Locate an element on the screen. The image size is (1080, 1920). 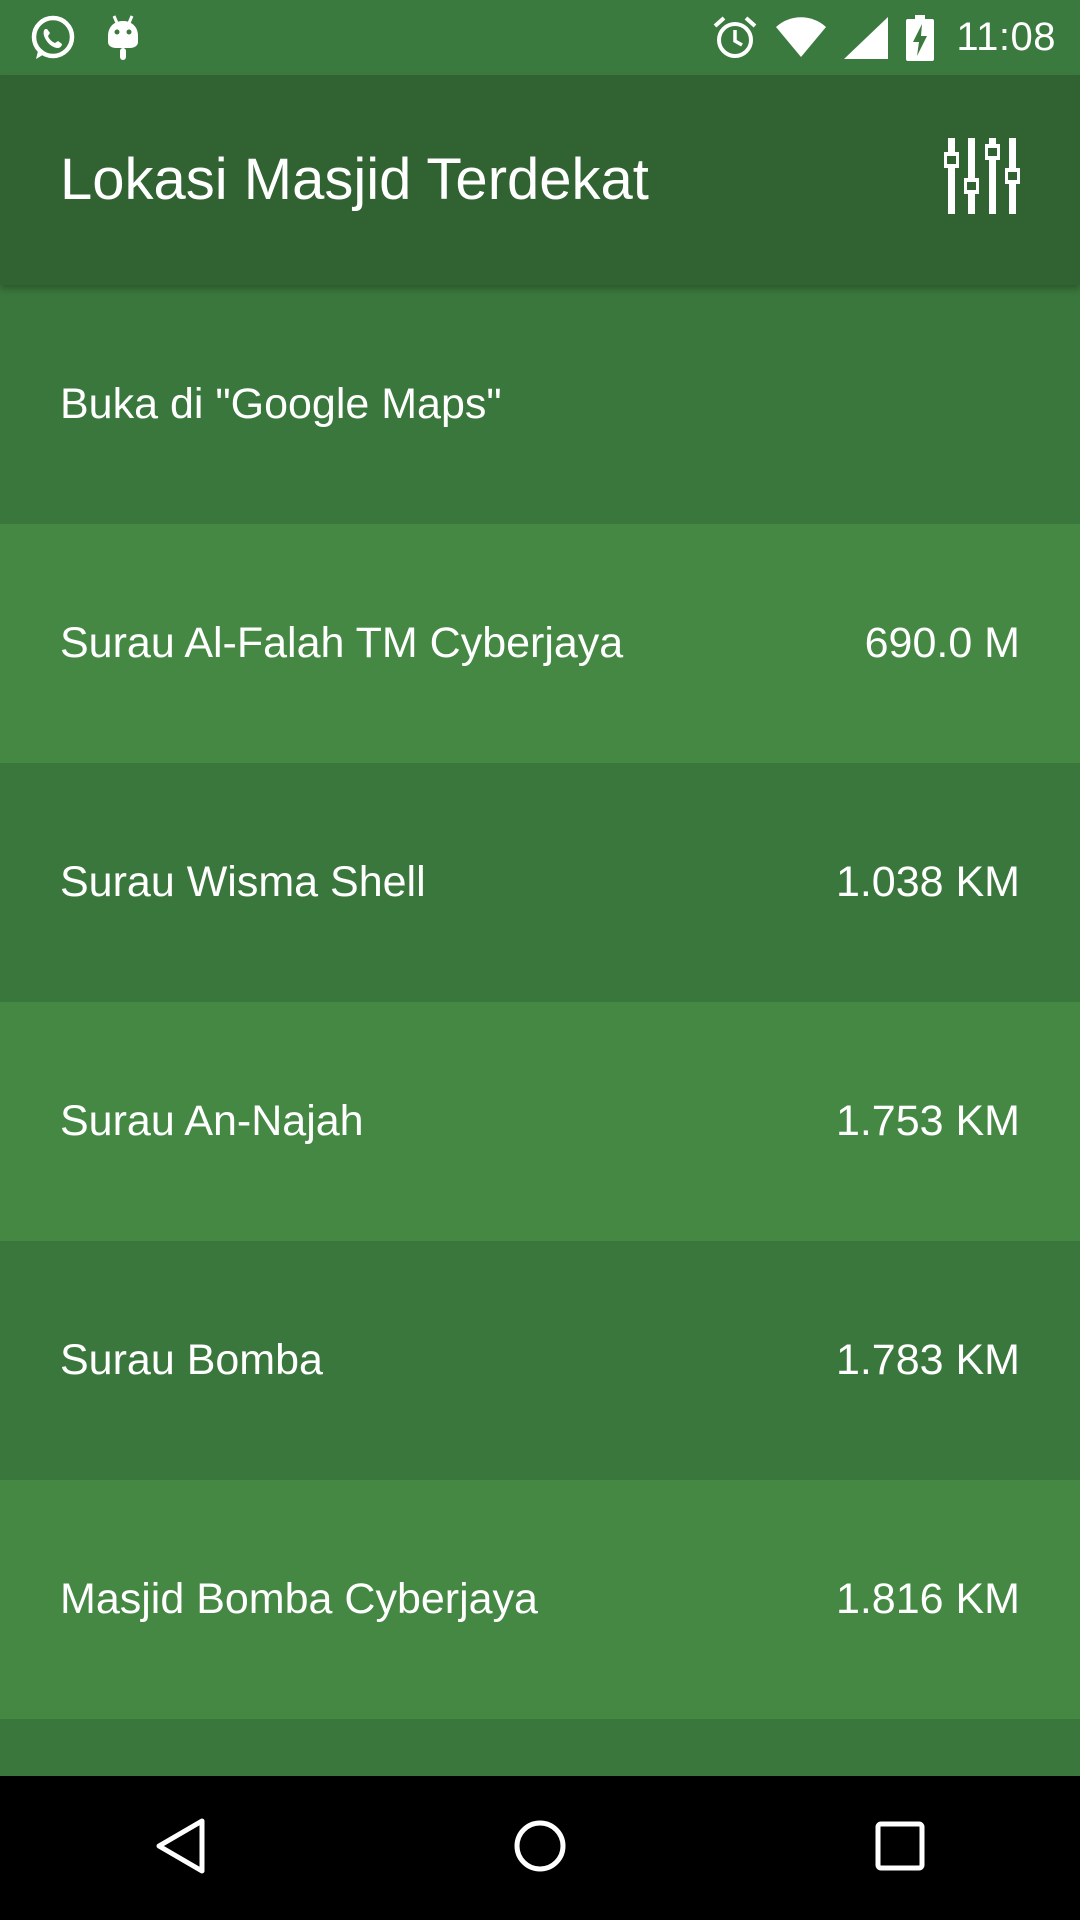
back-icon is located at coordinates (180, 1848).